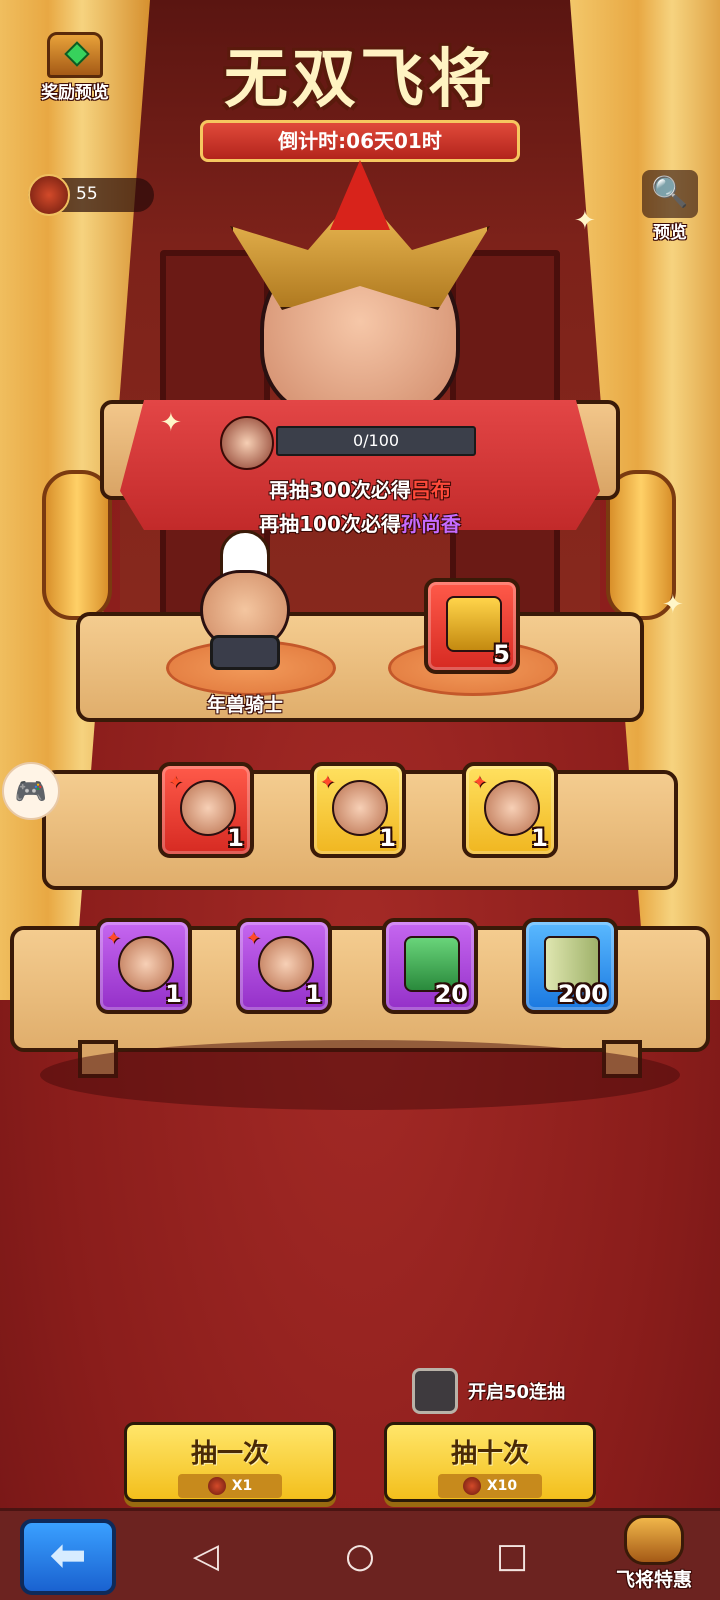  Describe the element at coordinates (206, 810) in the screenshot. I see `reward-card-row2-1: ✦ 1` at that location.